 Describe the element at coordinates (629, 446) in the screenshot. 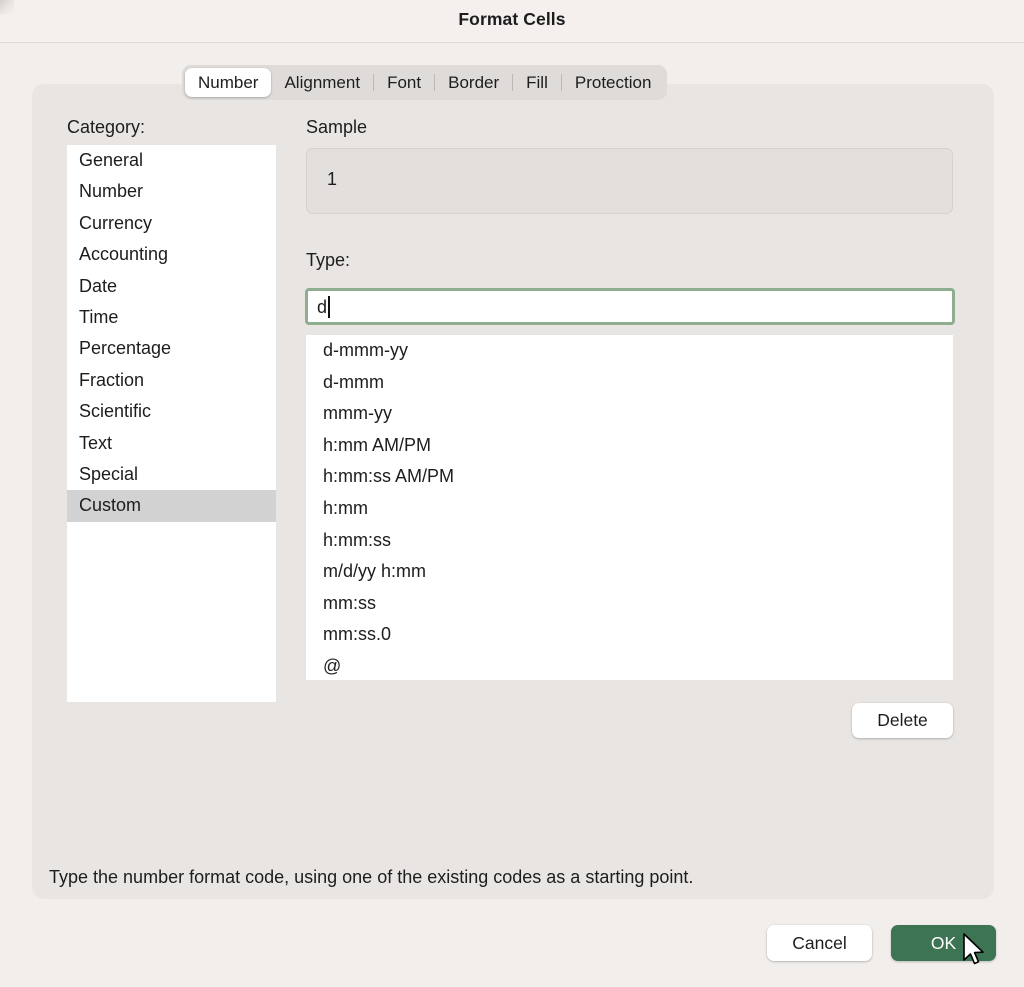

I see `format-code-item: h:mm AM/PM` at that location.